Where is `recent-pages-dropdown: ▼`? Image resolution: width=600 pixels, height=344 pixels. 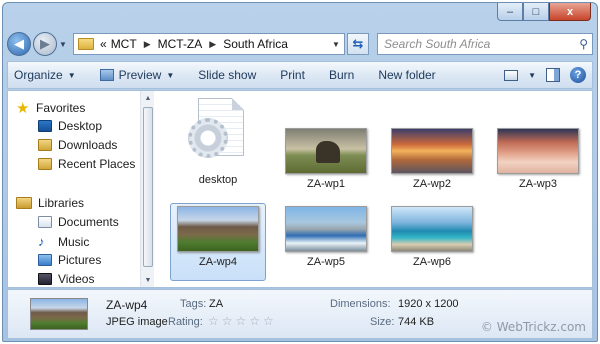 recent-pages-dropdown: ▼ is located at coordinates (64, 44).